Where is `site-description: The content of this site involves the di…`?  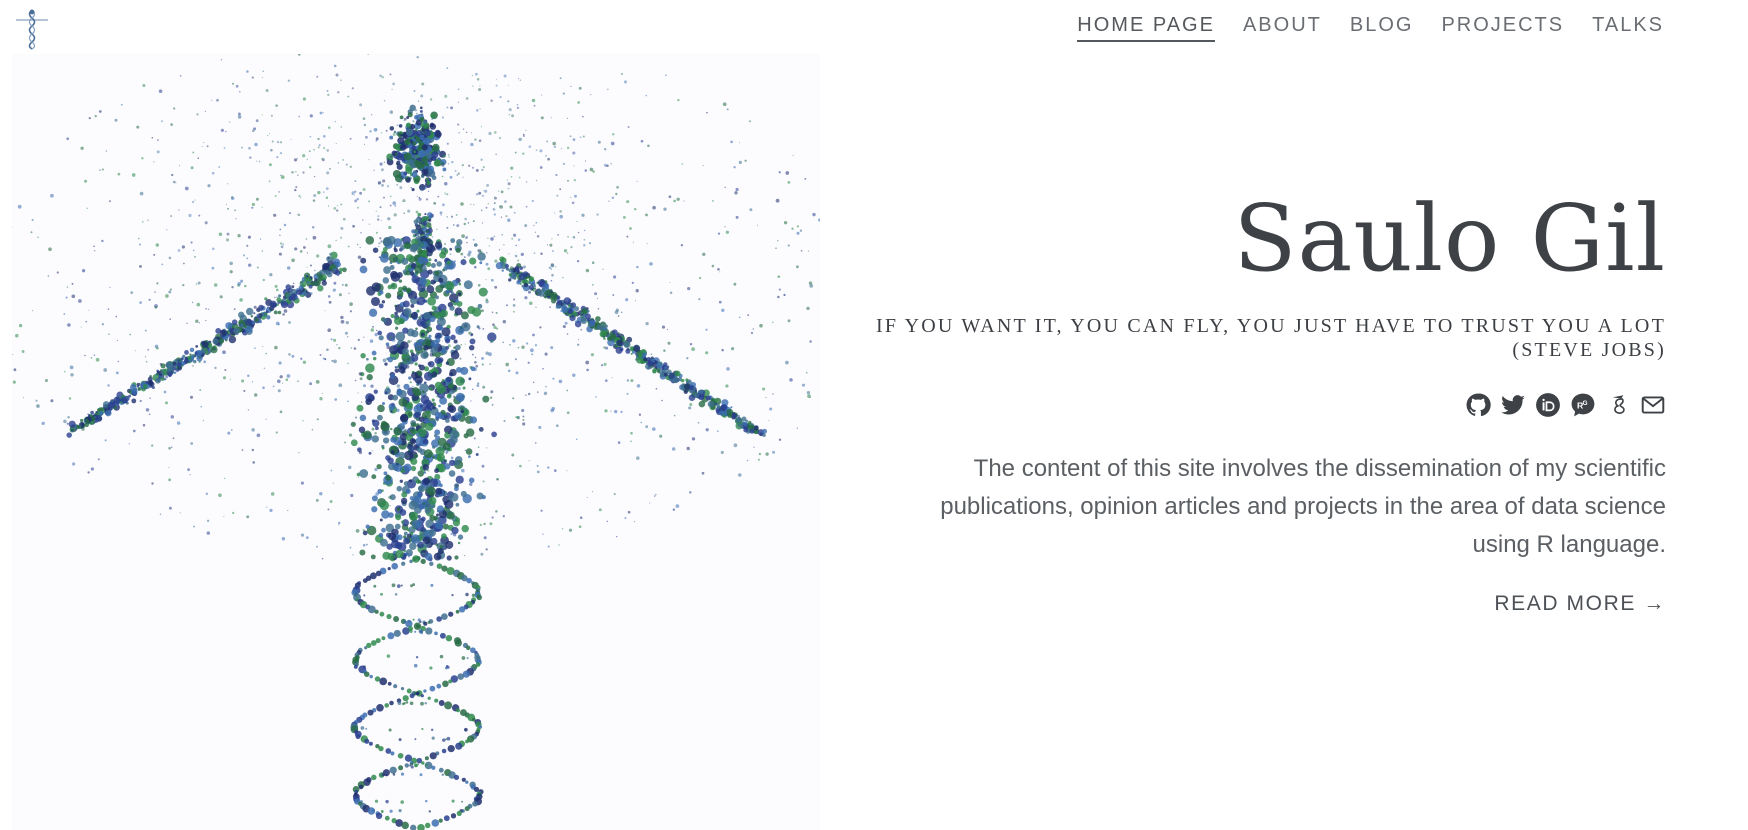
site-description: The content of this site involves the di… is located at coordinates (1236, 507).